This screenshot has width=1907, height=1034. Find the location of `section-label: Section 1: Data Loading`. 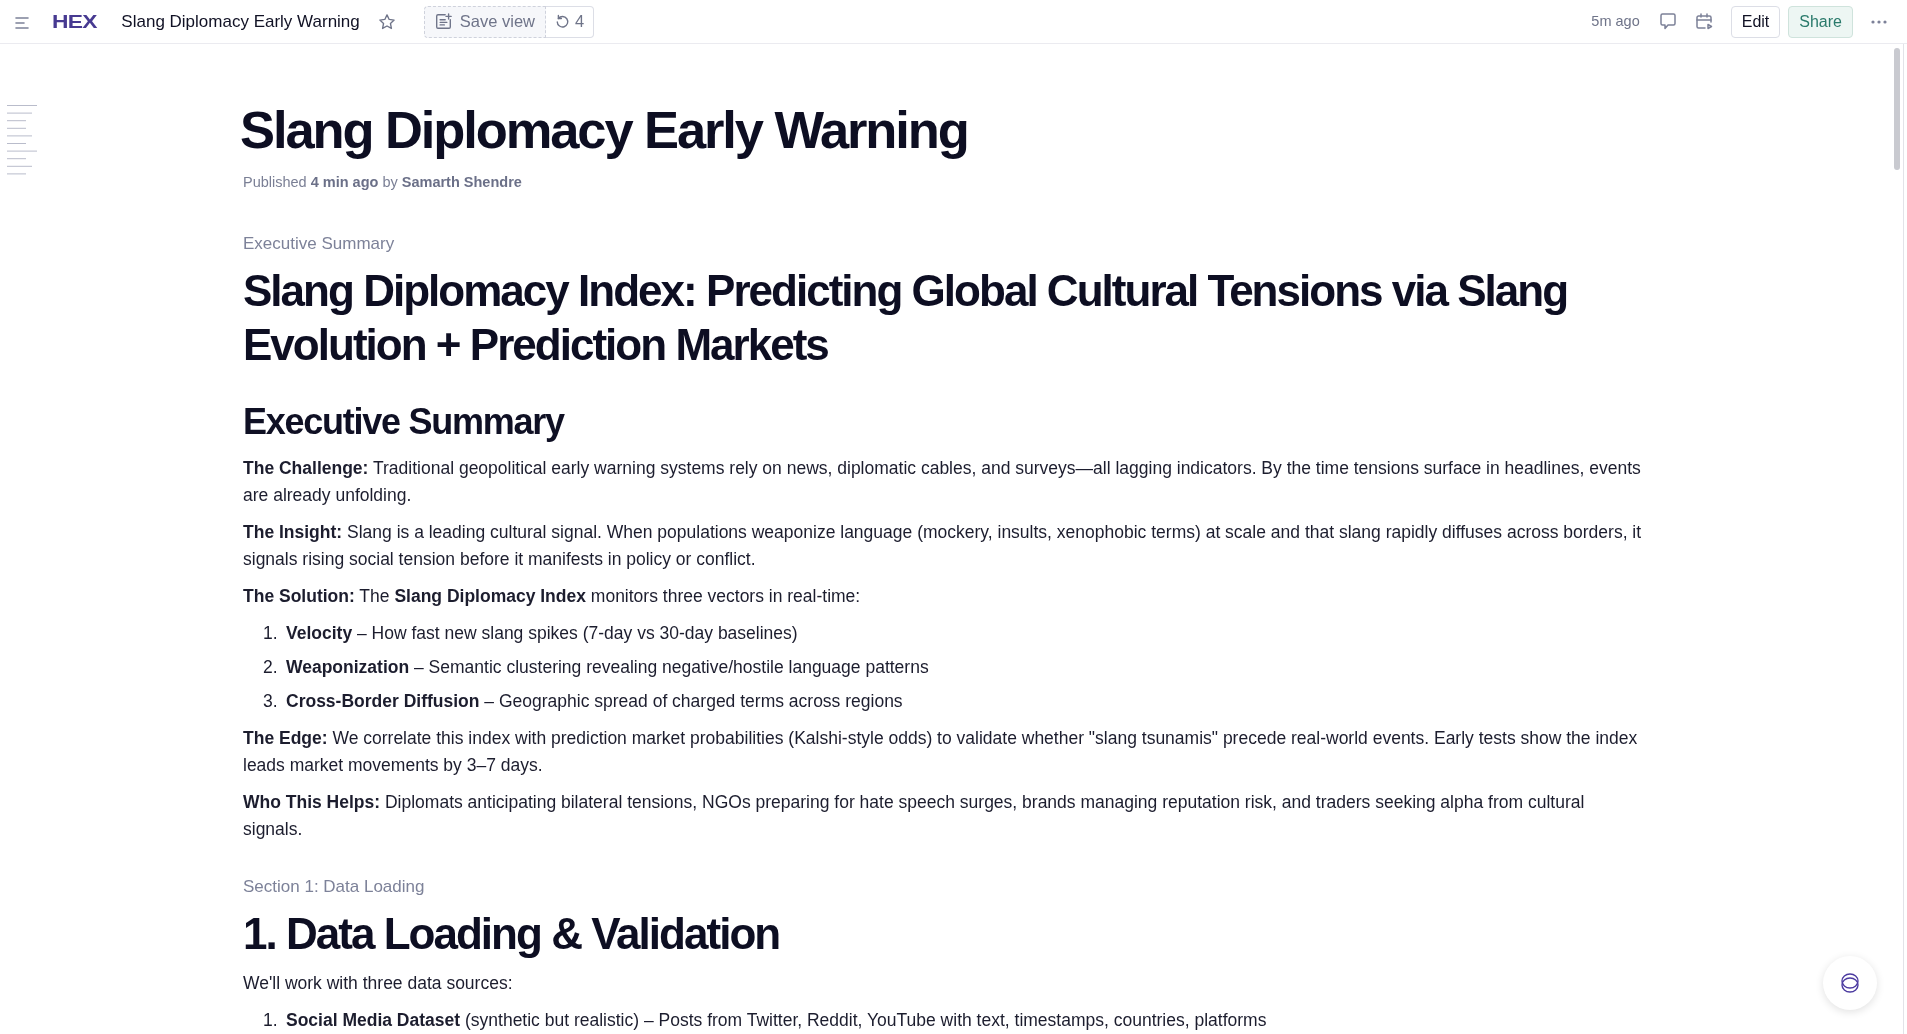

section-label: Section 1: Data Loading is located at coordinates (334, 887).